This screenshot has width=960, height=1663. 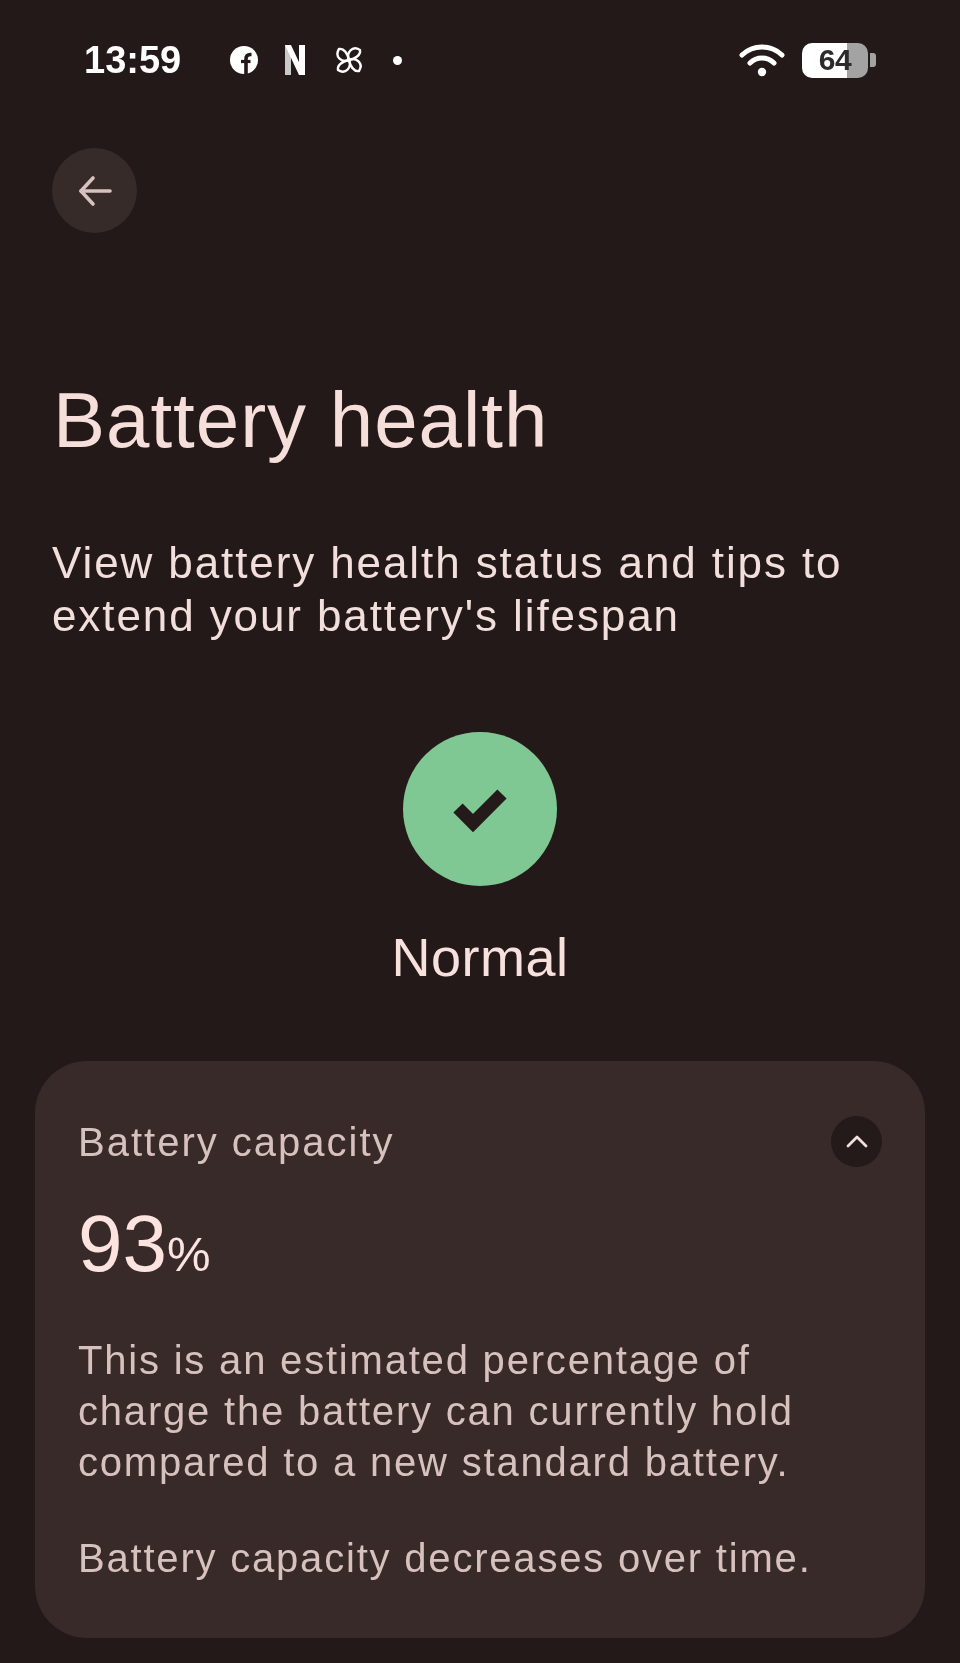 I want to click on page-title: Battery health, so click(x=301, y=420).